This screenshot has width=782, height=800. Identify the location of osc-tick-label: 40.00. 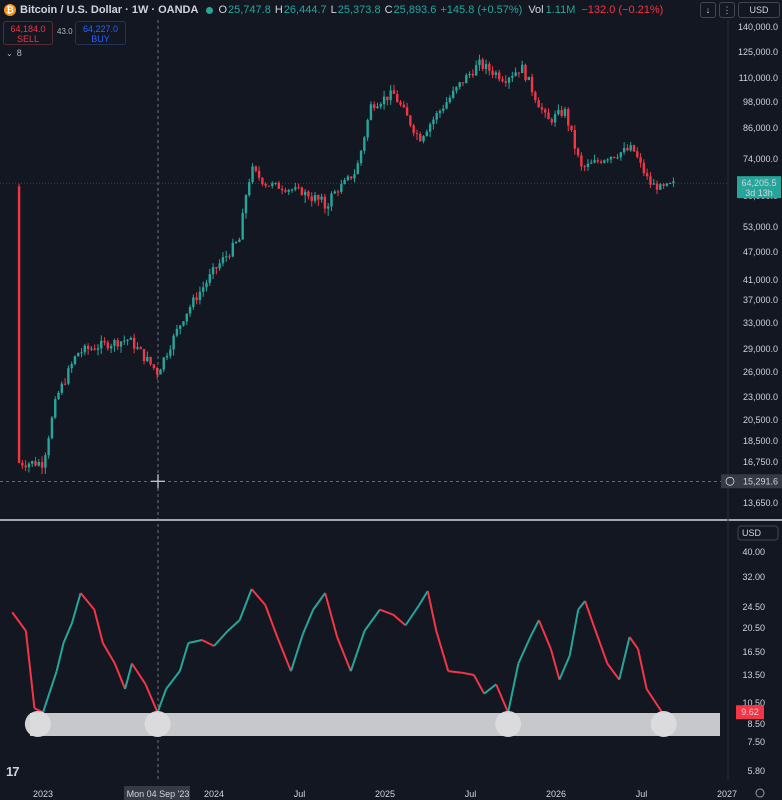
(753, 552).